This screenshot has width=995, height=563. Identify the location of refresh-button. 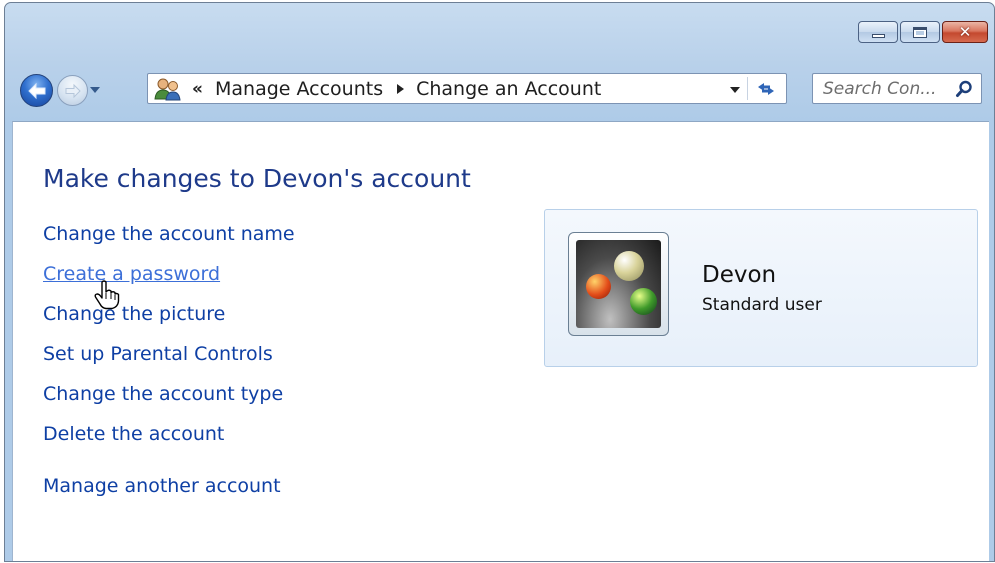
(766, 88).